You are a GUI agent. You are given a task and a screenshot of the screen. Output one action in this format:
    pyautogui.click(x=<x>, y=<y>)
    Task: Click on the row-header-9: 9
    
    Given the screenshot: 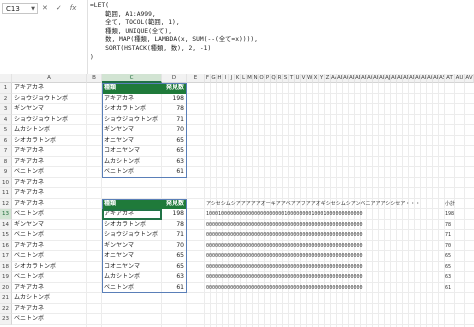 What is the action you would take?
    pyautogui.click(x=6, y=172)
    